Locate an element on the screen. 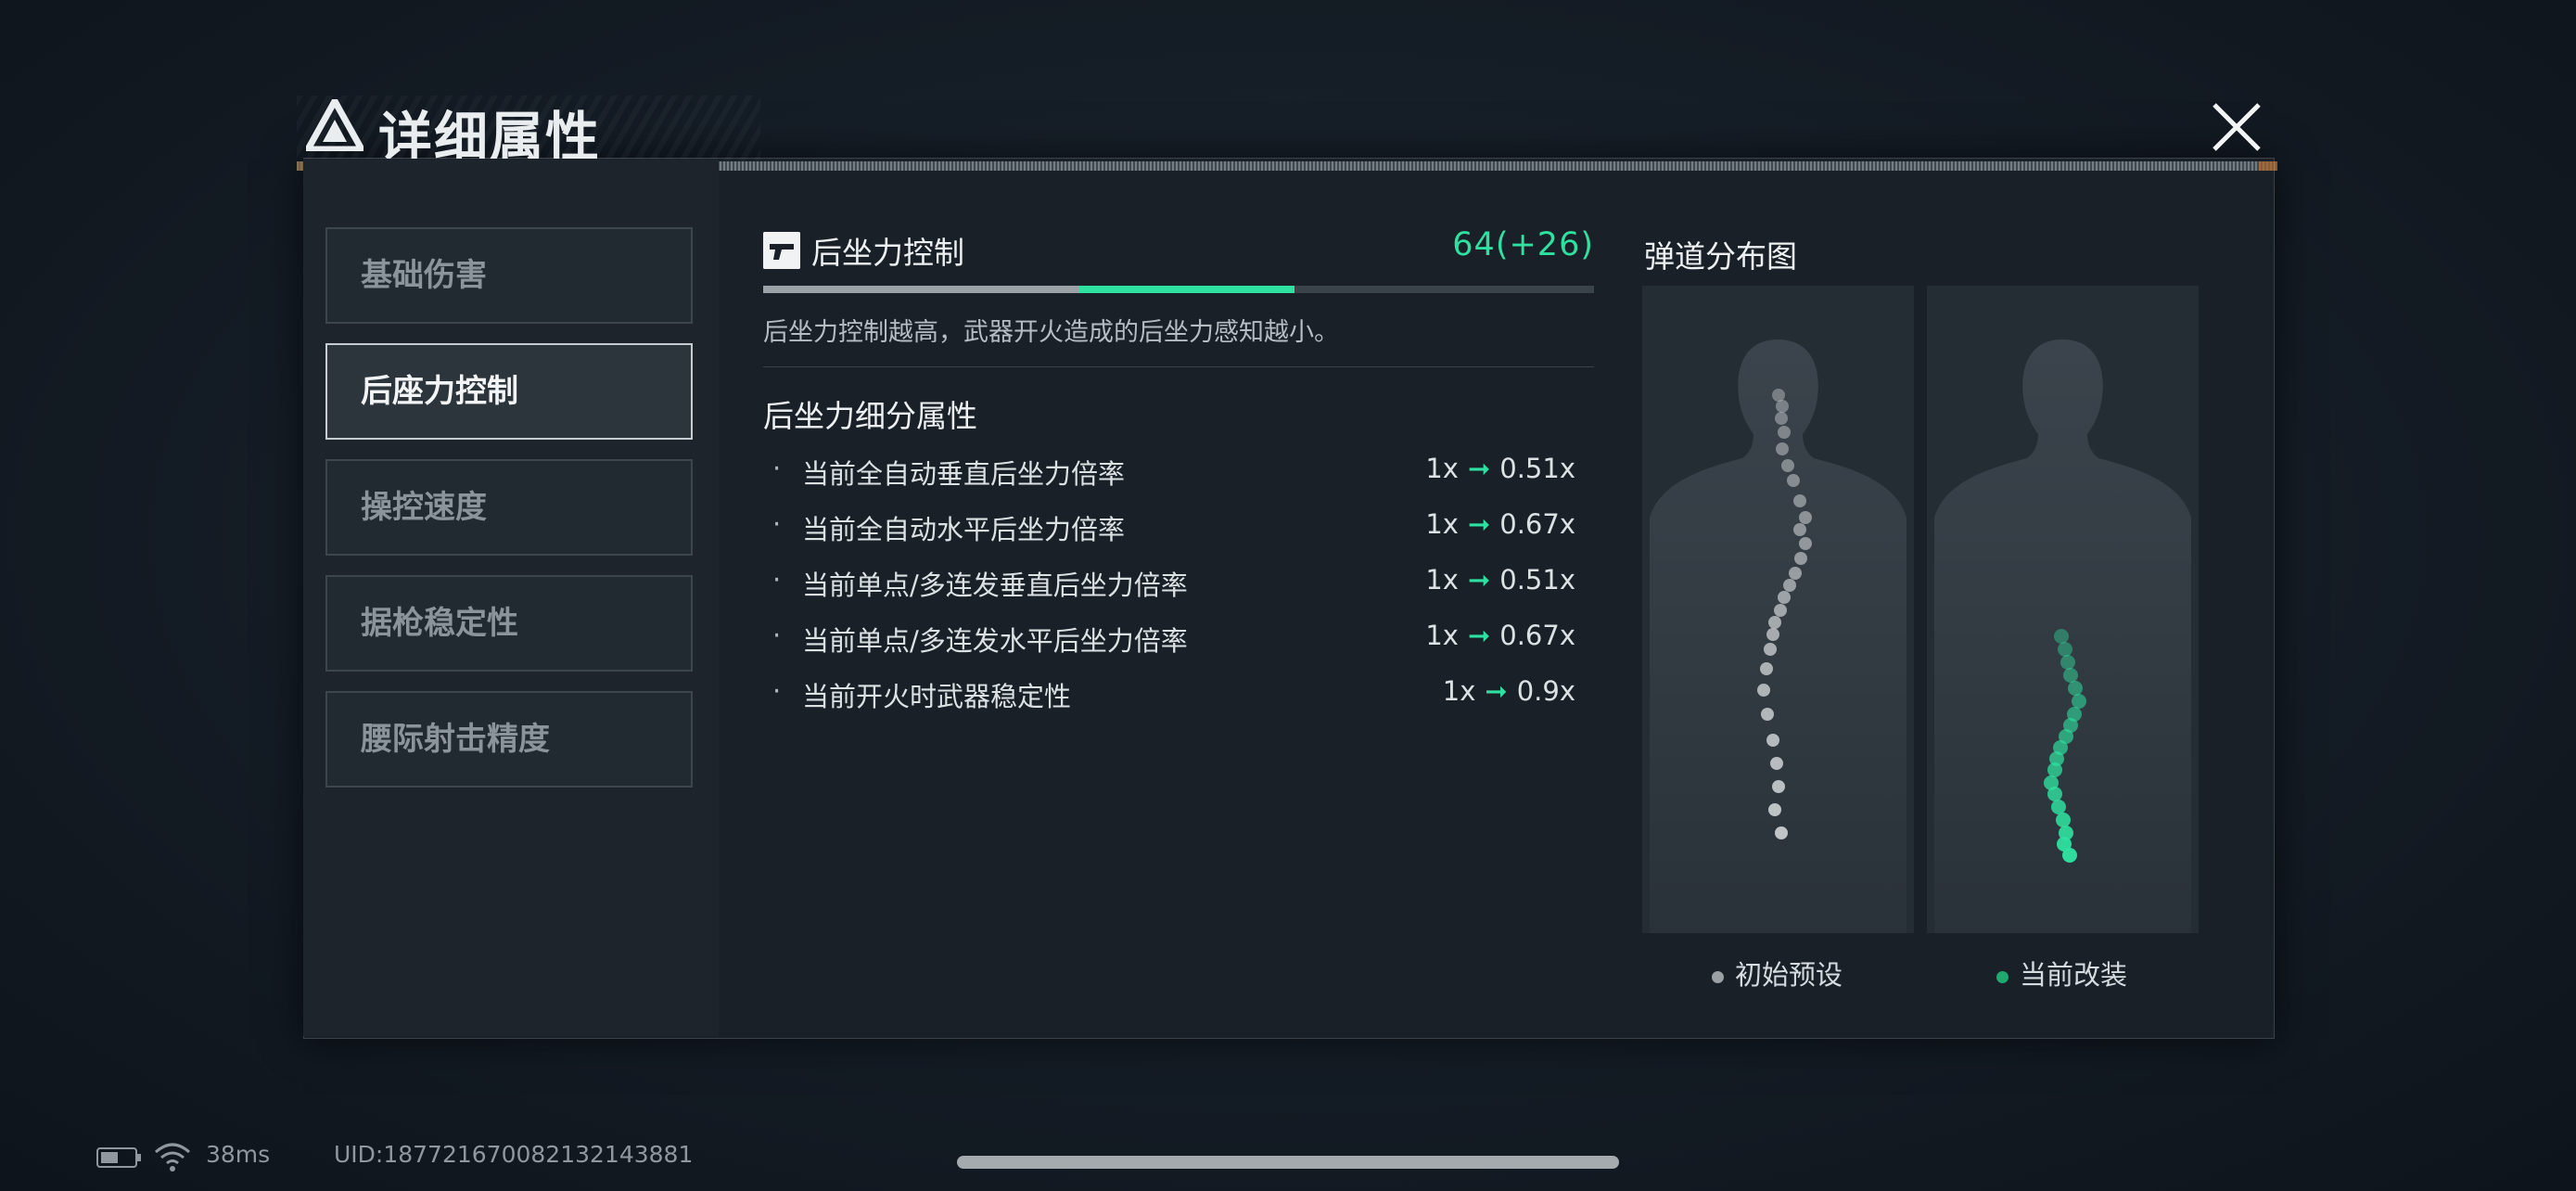 Image resolution: width=2576 pixels, height=1191 pixels. stat-progress-bar is located at coordinates (1178, 289).